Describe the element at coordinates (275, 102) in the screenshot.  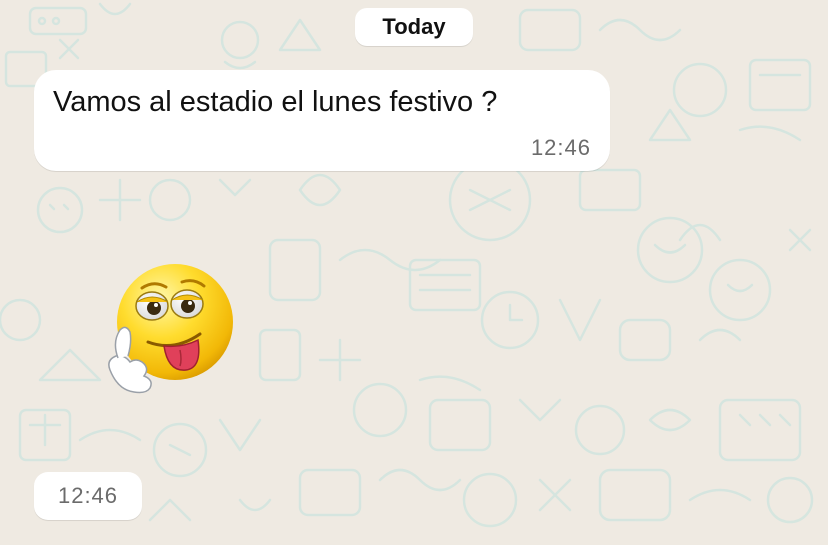
I see `message-text: Vamos al estadio el lunes festivo ?` at that location.